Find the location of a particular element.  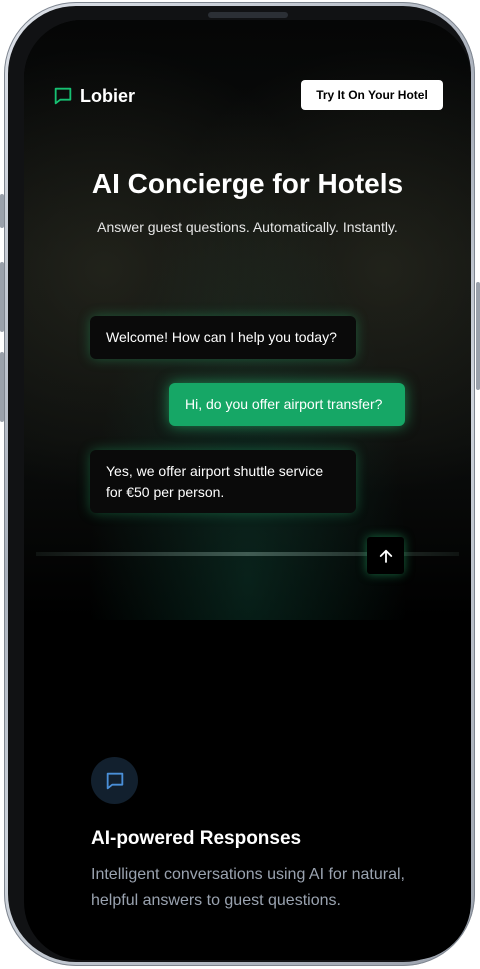

feature-title: AI-powered Responses is located at coordinates (196, 838).